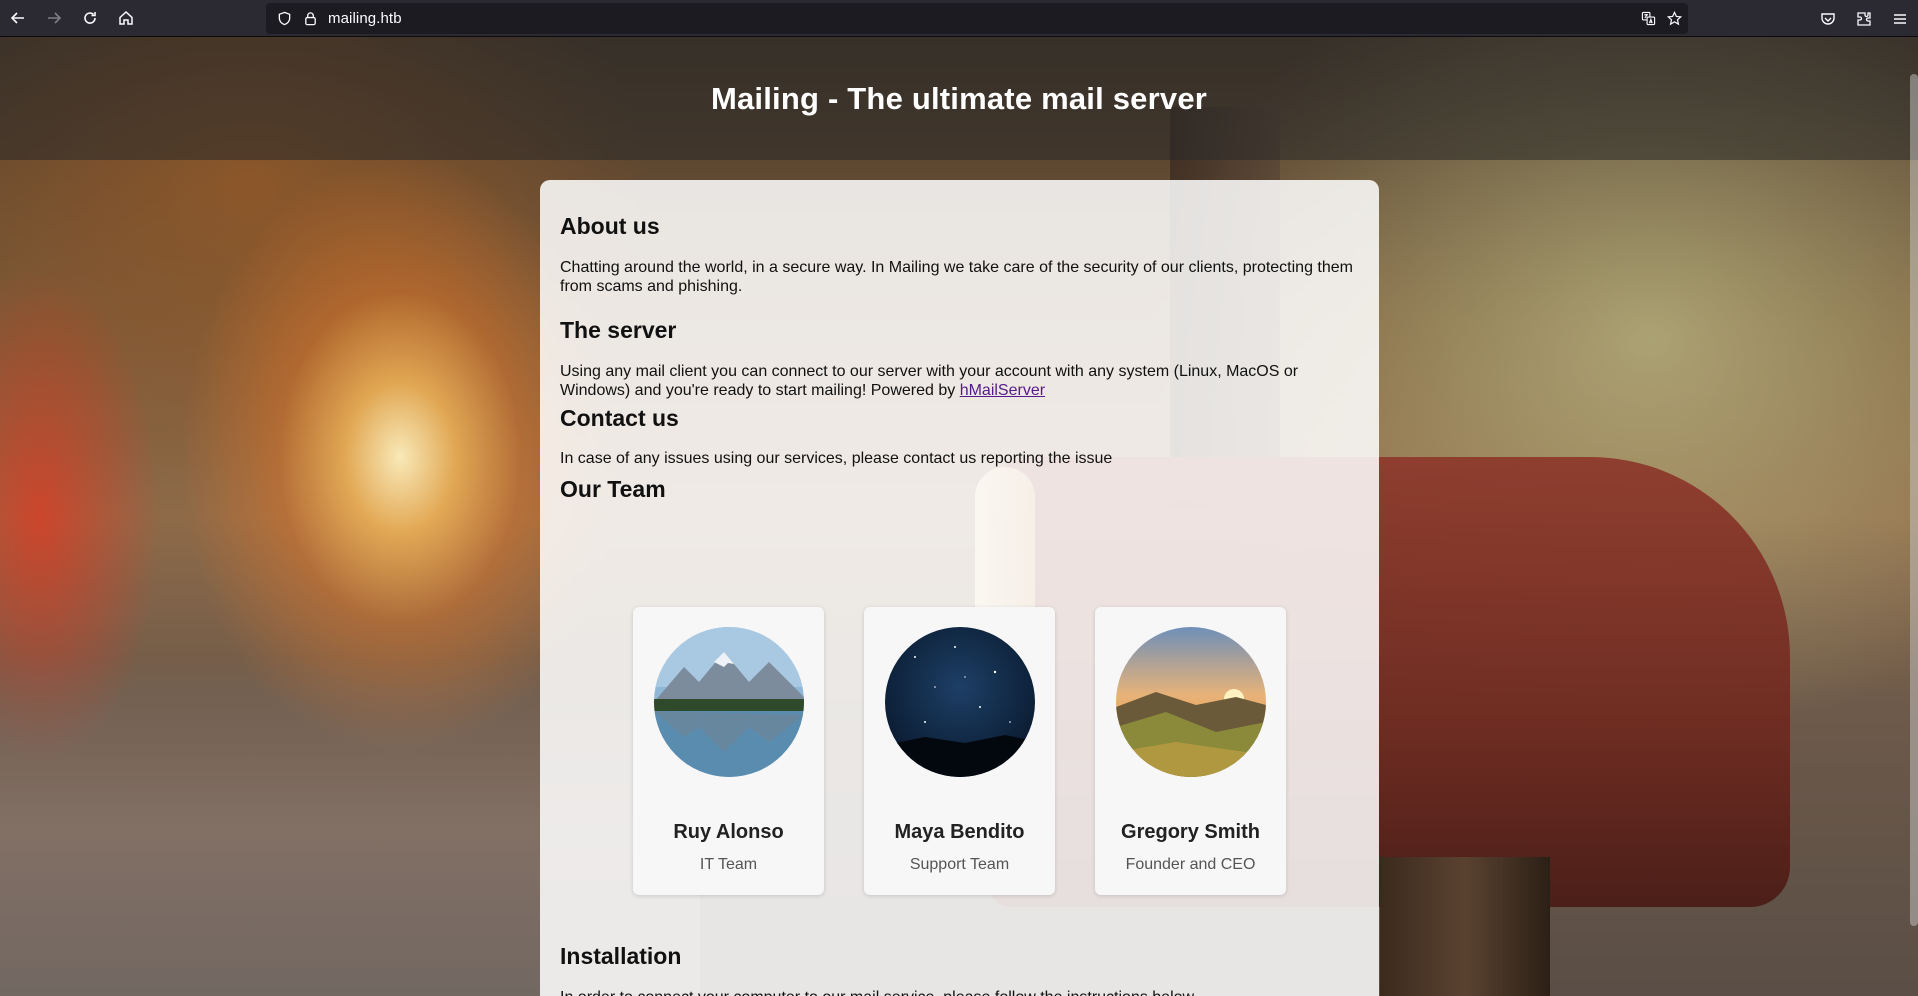 Image resolution: width=1918 pixels, height=996 pixels. Describe the element at coordinates (728, 702) in the screenshot. I see `avatar-mountain-lake` at that location.